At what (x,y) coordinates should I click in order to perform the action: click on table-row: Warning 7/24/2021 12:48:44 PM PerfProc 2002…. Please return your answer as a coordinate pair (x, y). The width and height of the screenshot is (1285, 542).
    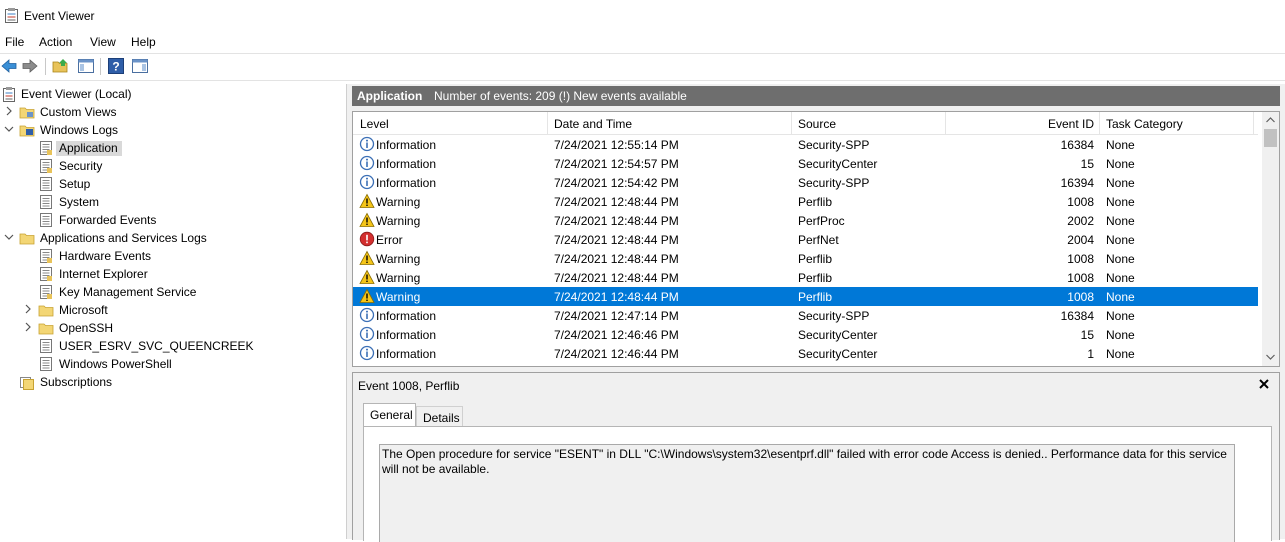
    Looking at the image, I should click on (805, 220).